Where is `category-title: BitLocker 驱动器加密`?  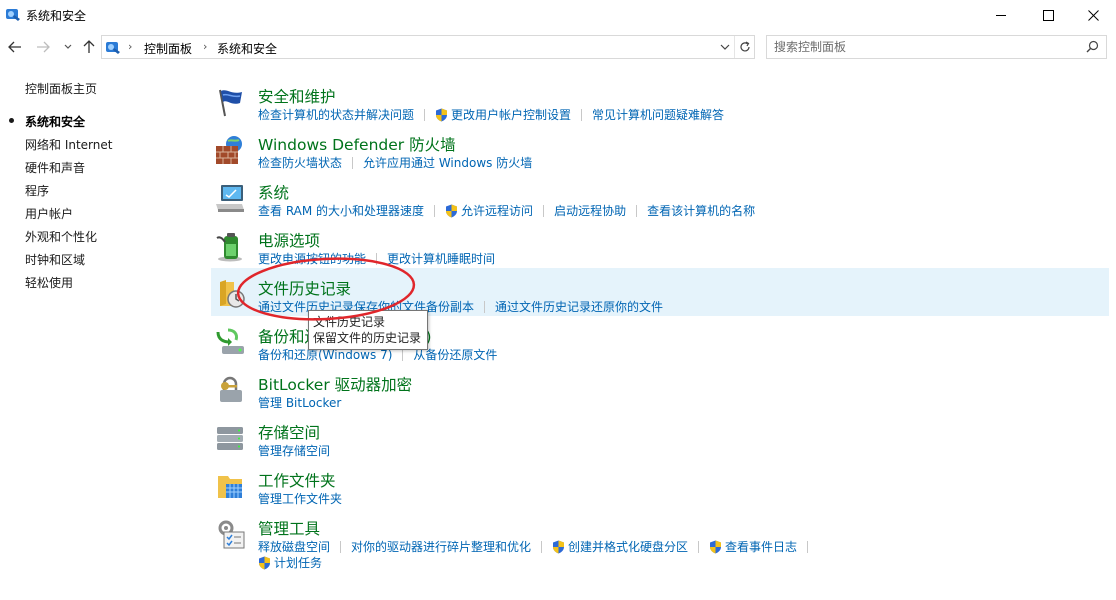 category-title: BitLocker 驱动器加密 is located at coordinates (335, 384).